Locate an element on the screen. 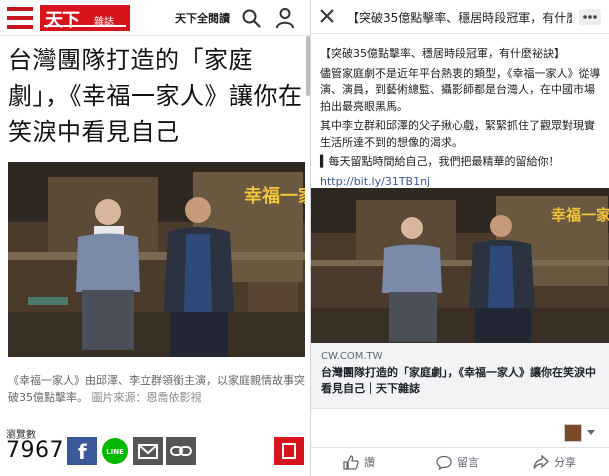 This screenshot has width=609, height=476. facebook-header: 【突破35億點擊率、穩居時段冠軍，有什麼祕訣】 is located at coordinates (460, 17).